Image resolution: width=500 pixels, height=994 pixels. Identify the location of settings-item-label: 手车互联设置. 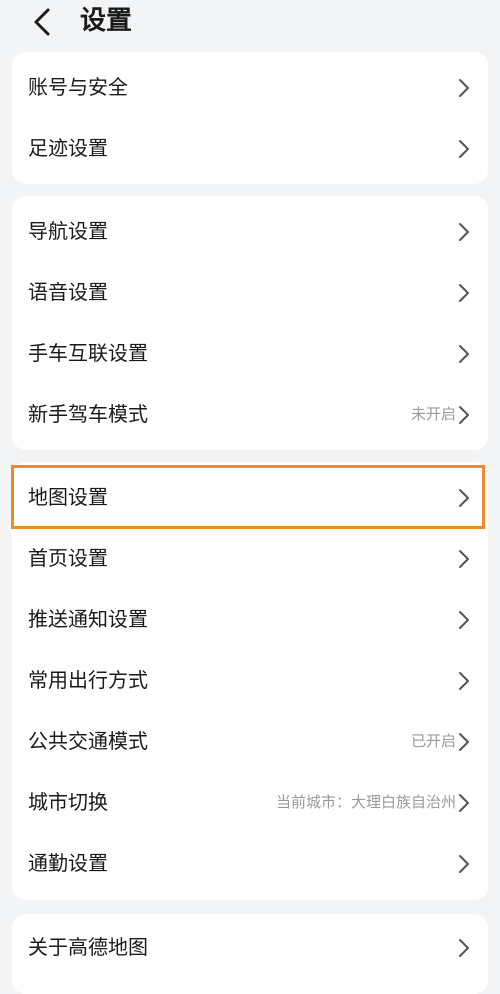
(88, 353).